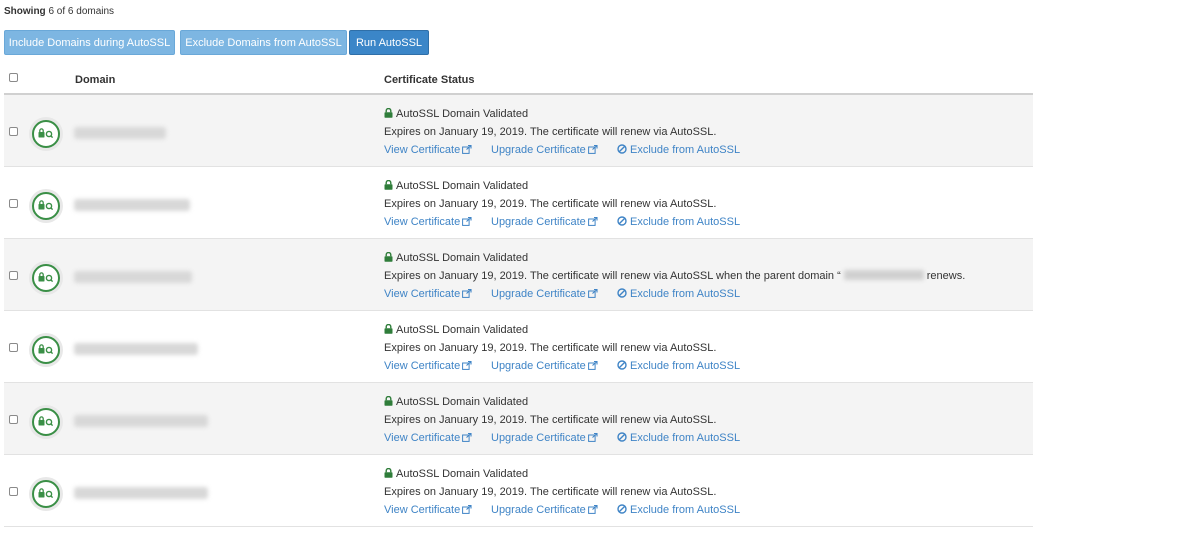  What do you see at coordinates (25, 11) in the screenshot?
I see `showing-label: Showing` at bounding box center [25, 11].